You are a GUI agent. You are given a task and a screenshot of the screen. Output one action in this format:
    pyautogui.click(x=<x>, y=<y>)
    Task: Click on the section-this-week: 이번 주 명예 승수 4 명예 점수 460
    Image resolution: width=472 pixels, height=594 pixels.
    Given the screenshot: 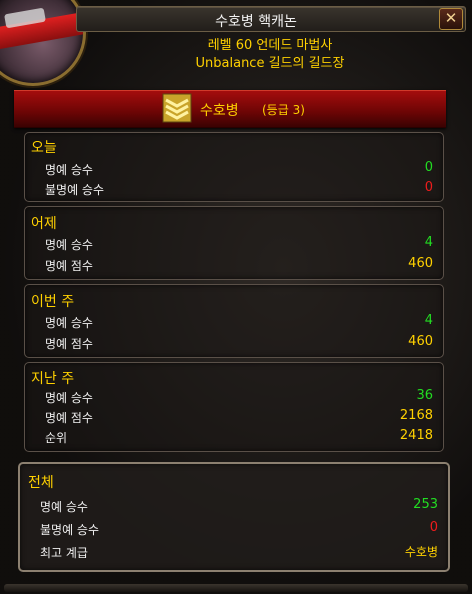 What is the action you would take?
    pyautogui.click(x=234, y=321)
    